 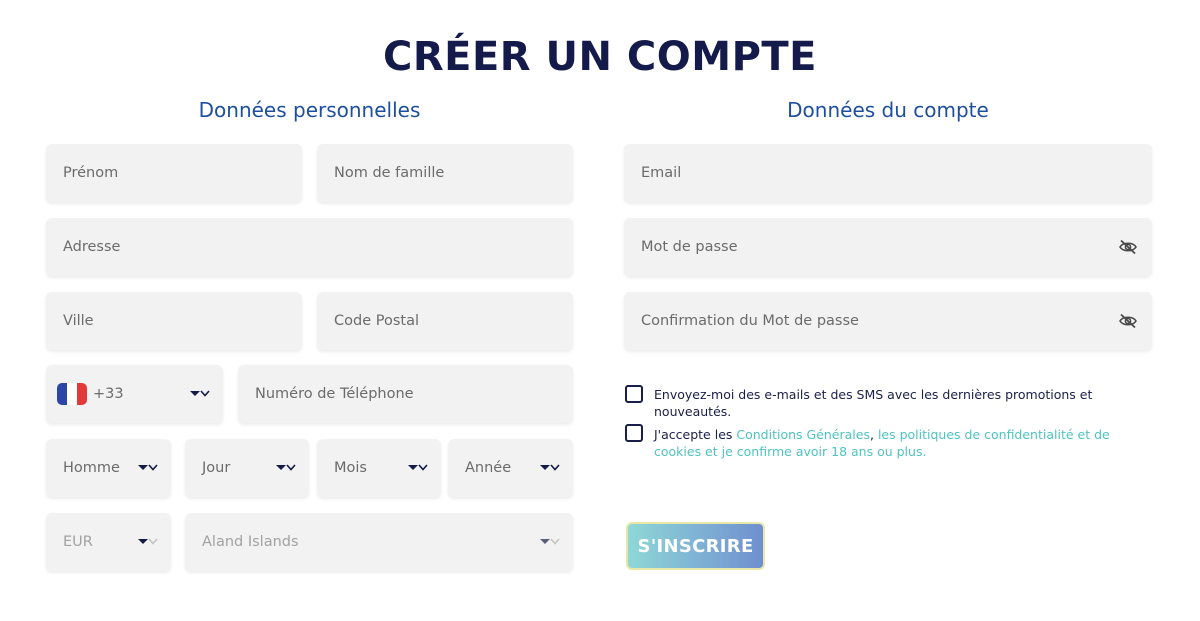 What do you see at coordinates (634, 433) in the screenshot?
I see `terms-consent-checkbox` at bounding box center [634, 433].